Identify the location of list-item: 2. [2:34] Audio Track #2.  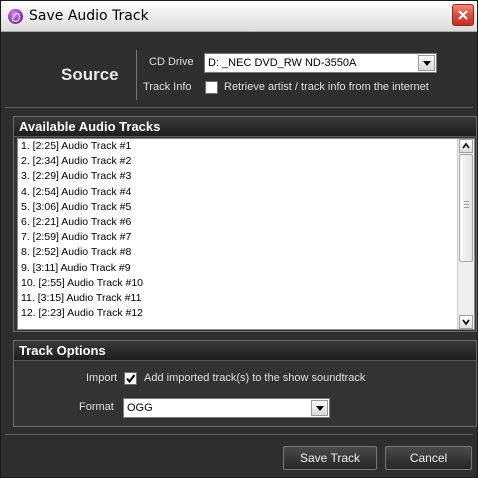
(76, 161).